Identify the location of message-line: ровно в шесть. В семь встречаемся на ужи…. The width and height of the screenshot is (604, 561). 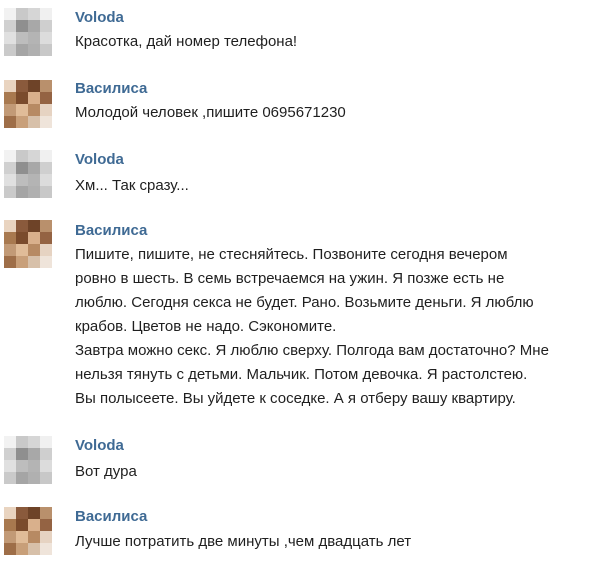
(290, 278).